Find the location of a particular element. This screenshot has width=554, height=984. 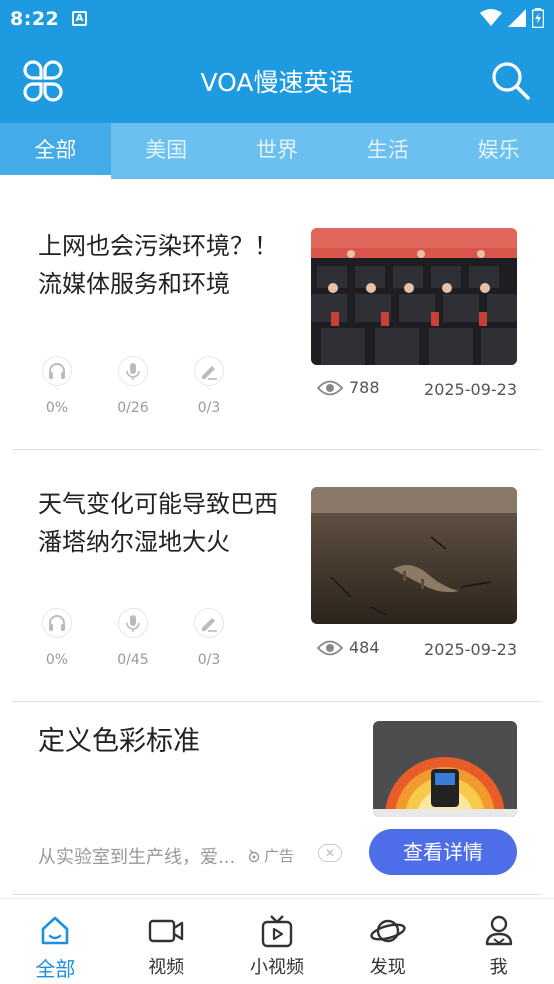

nav-short-video: 小视频 is located at coordinates (277, 941).